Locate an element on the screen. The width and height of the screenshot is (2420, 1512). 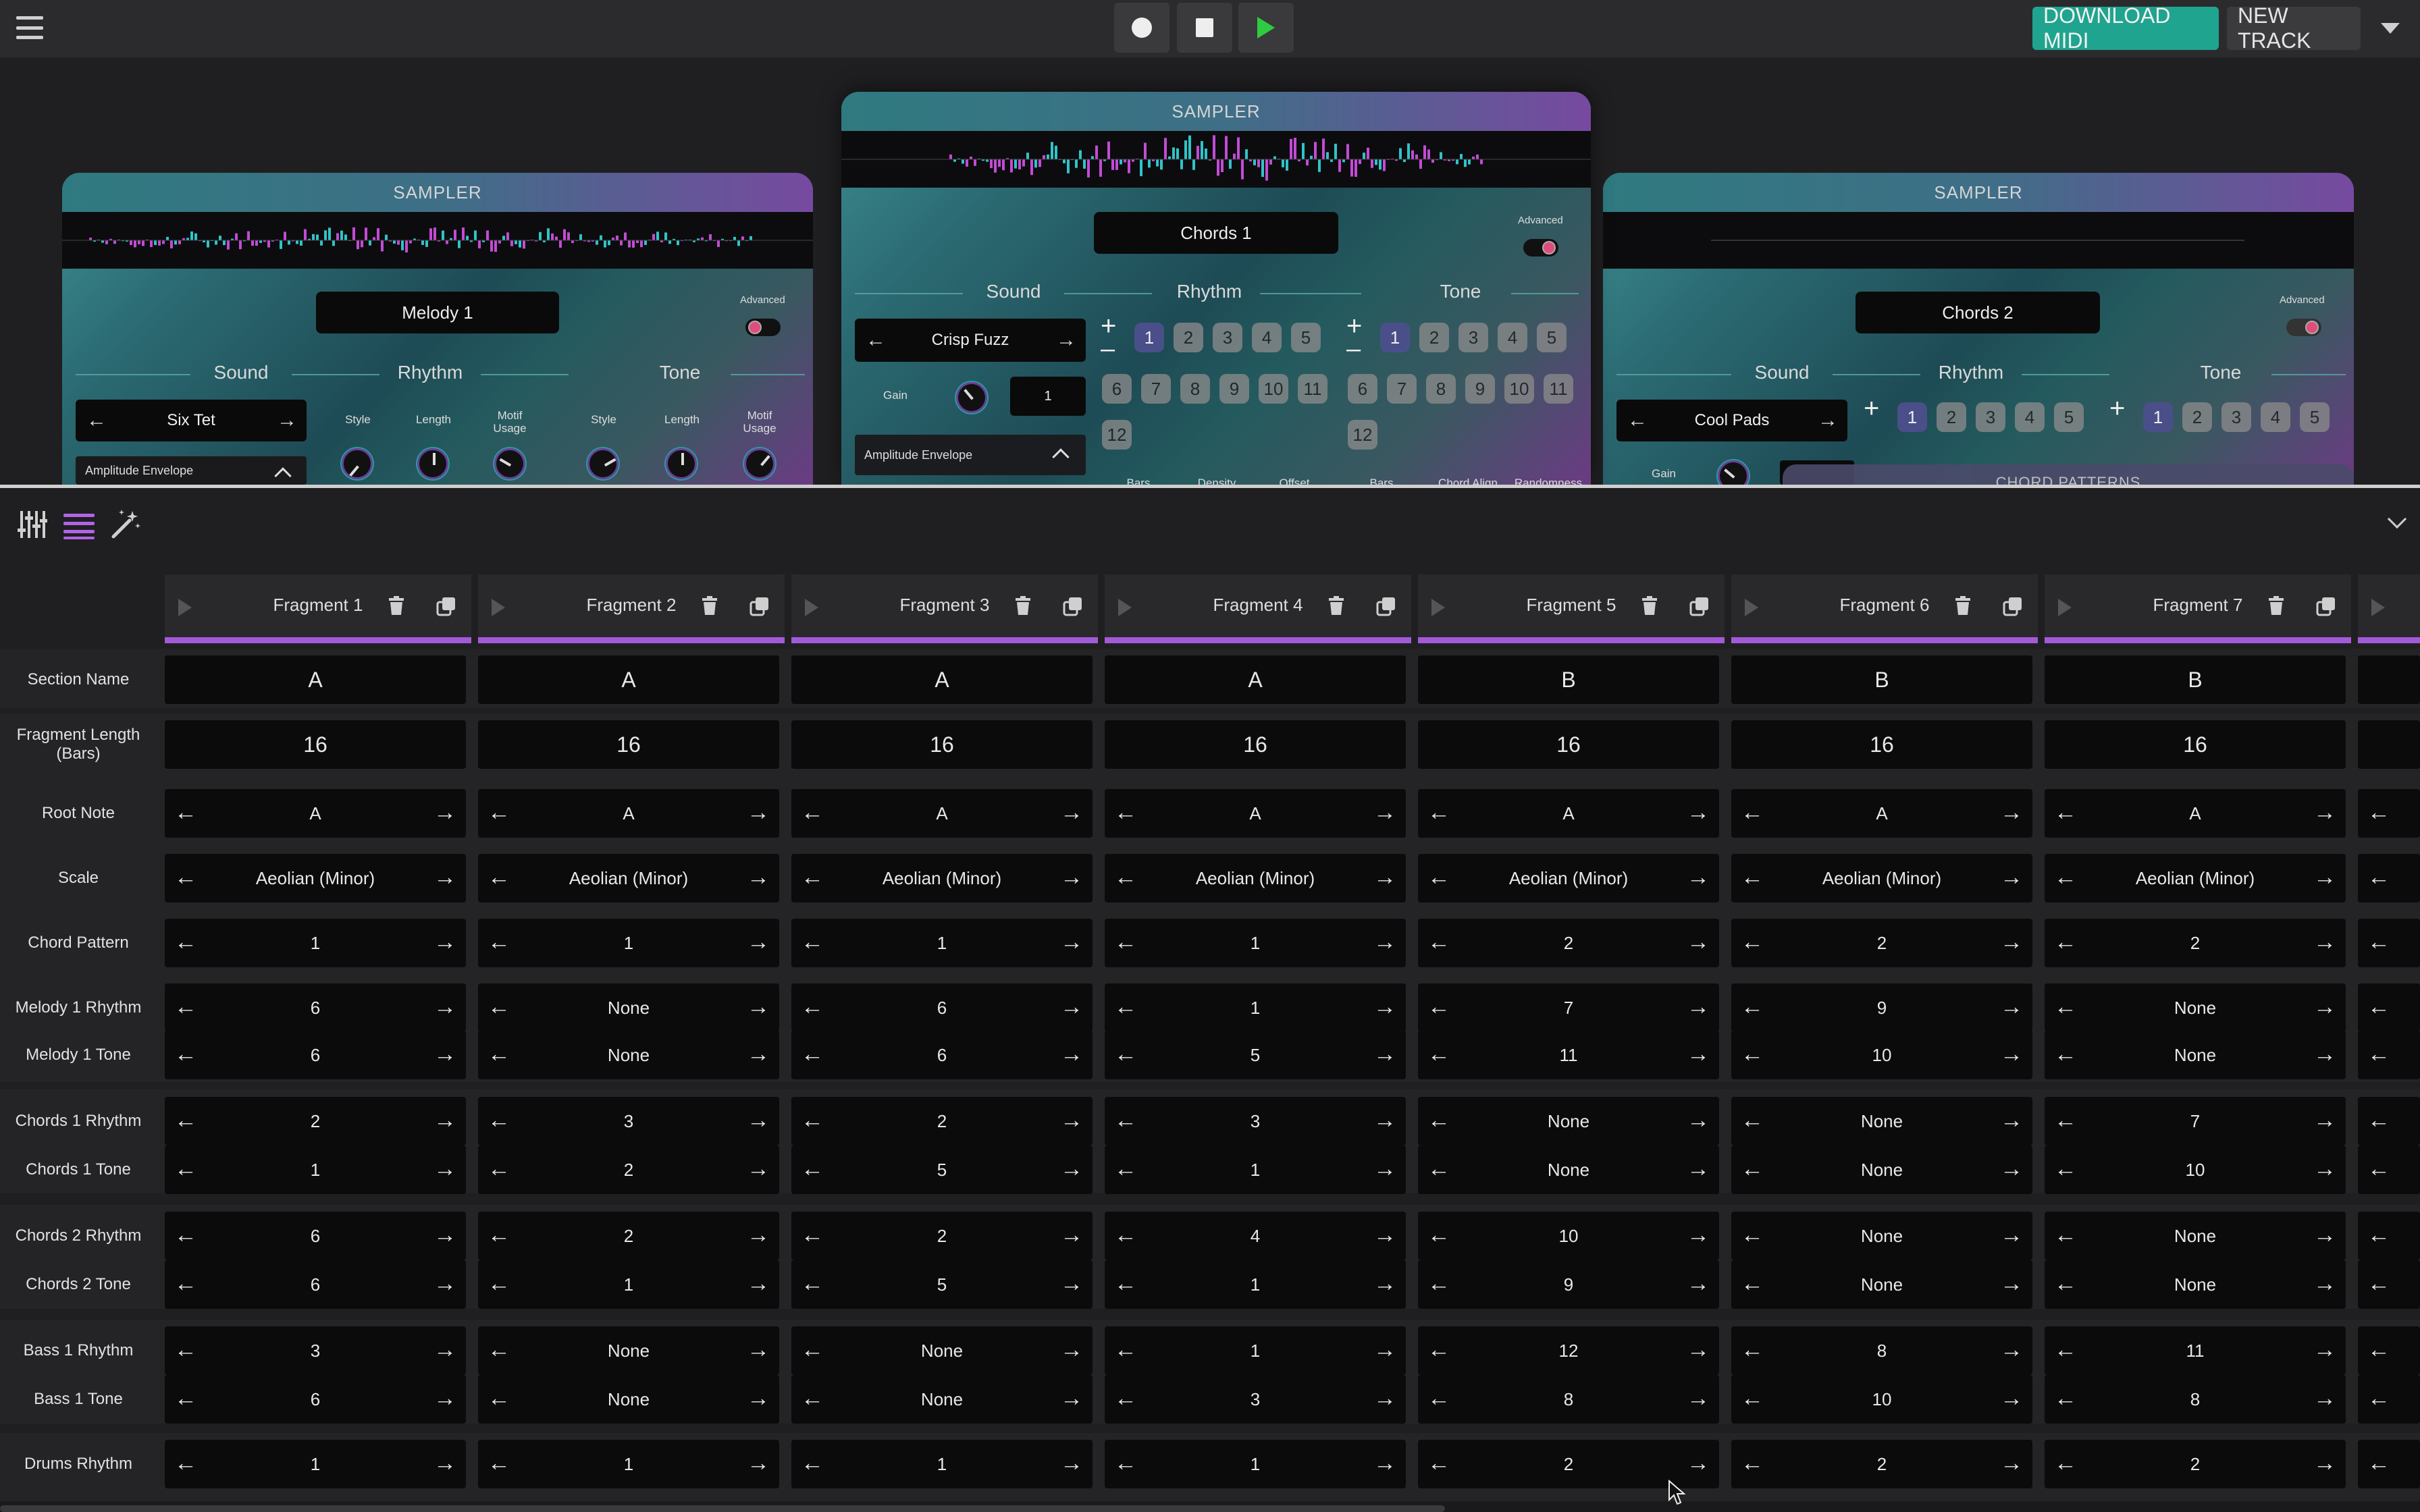
record-button is located at coordinates (1141, 28).